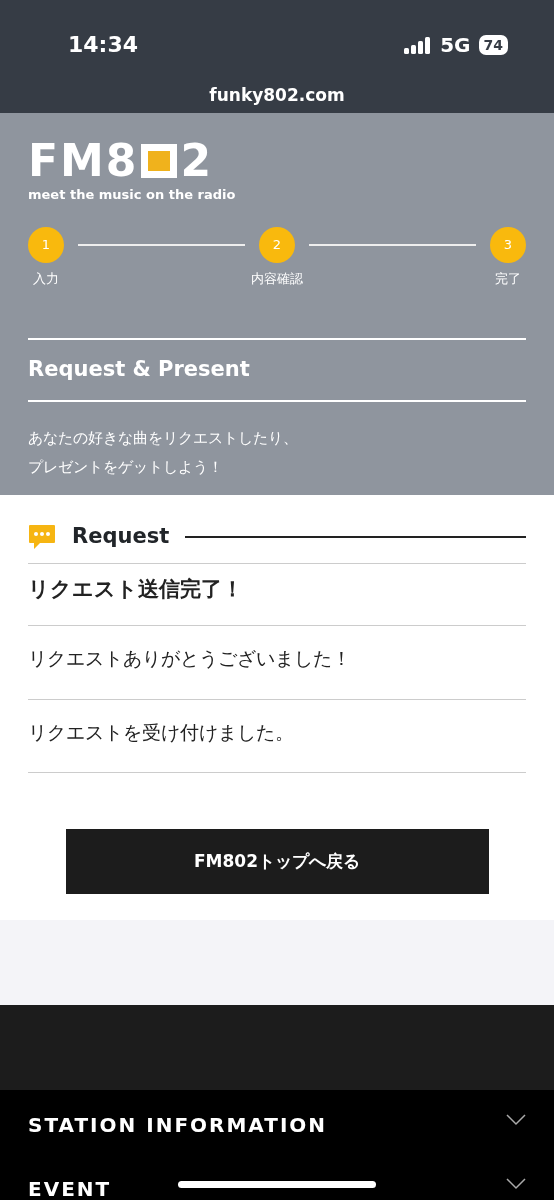 This screenshot has height=1200, width=554. I want to click on status-time: 14:34, so click(103, 45).